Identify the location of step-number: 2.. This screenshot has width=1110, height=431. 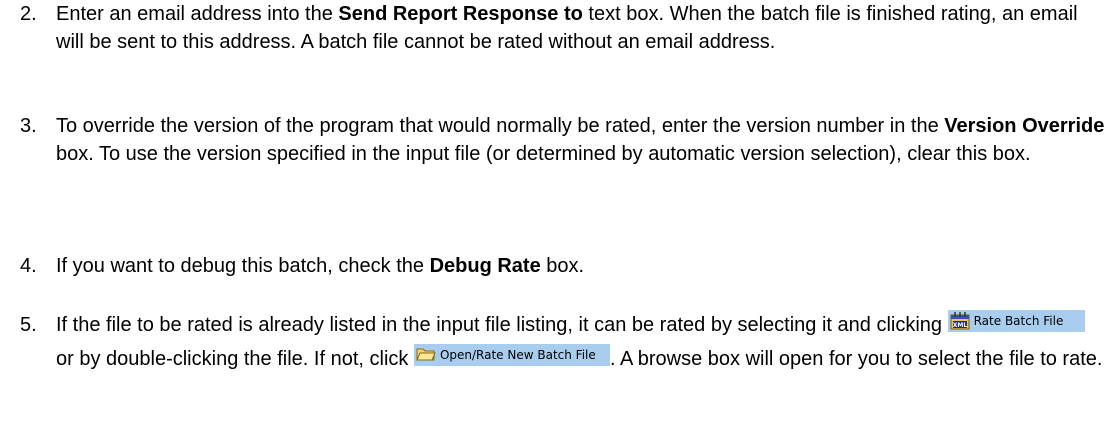
(28, 14).